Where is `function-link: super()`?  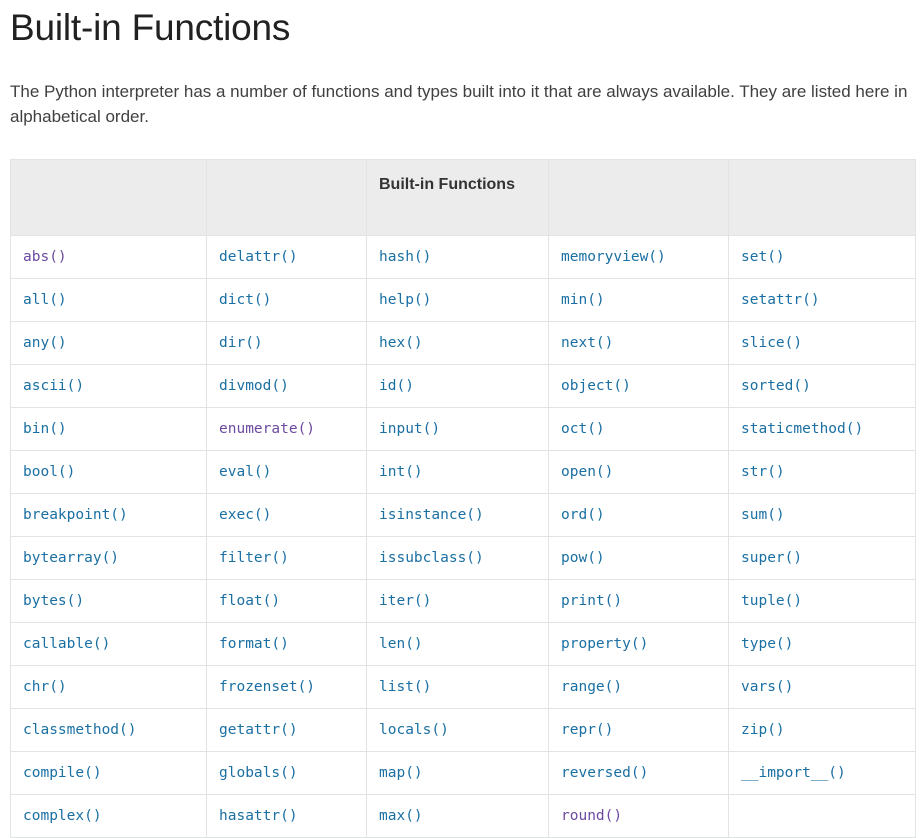
function-link: super() is located at coordinates (771, 558).